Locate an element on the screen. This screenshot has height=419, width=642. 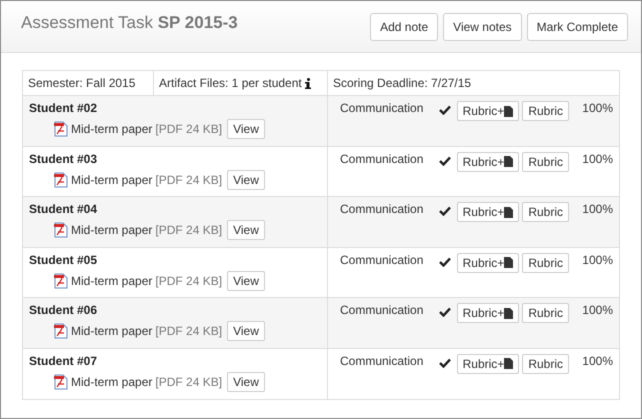
artifact-files-label: Artifact Files: 1 per student is located at coordinates (230, 83).